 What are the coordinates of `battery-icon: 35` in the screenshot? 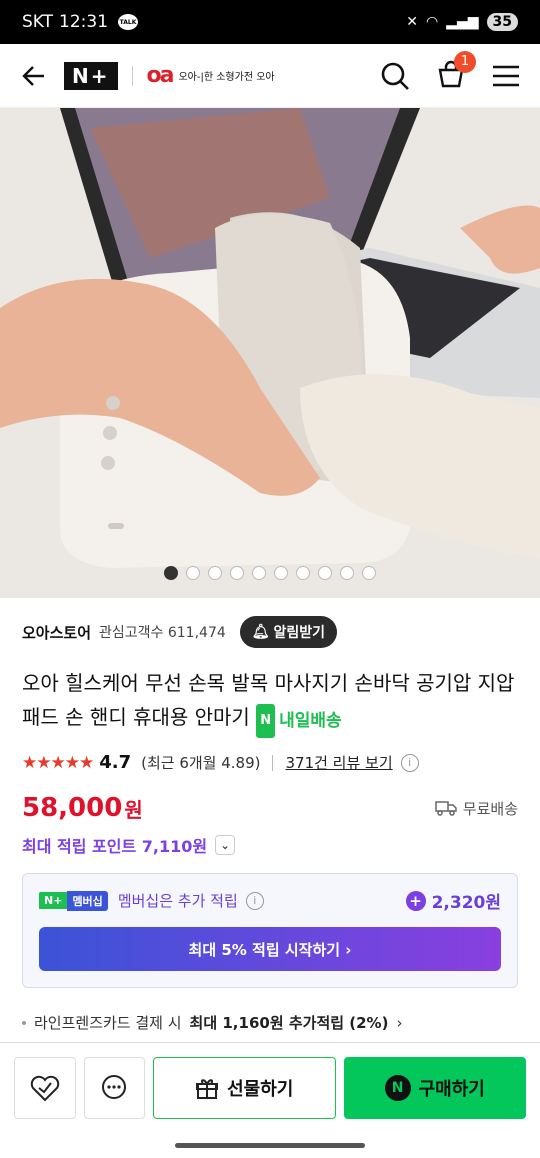 It's located at (502, 22).